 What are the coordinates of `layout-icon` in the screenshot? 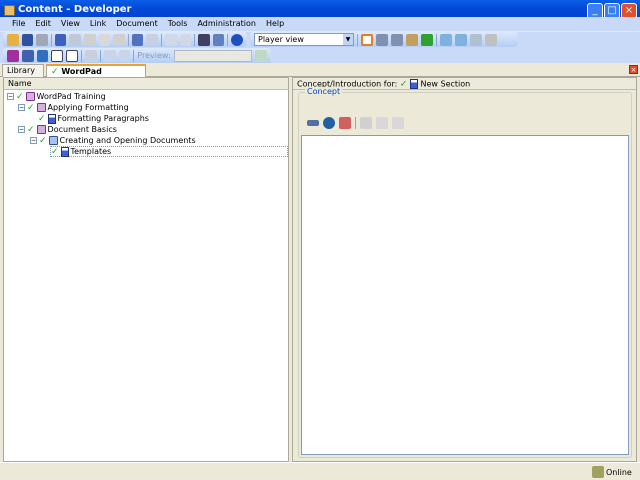 It's located at (367, 39).